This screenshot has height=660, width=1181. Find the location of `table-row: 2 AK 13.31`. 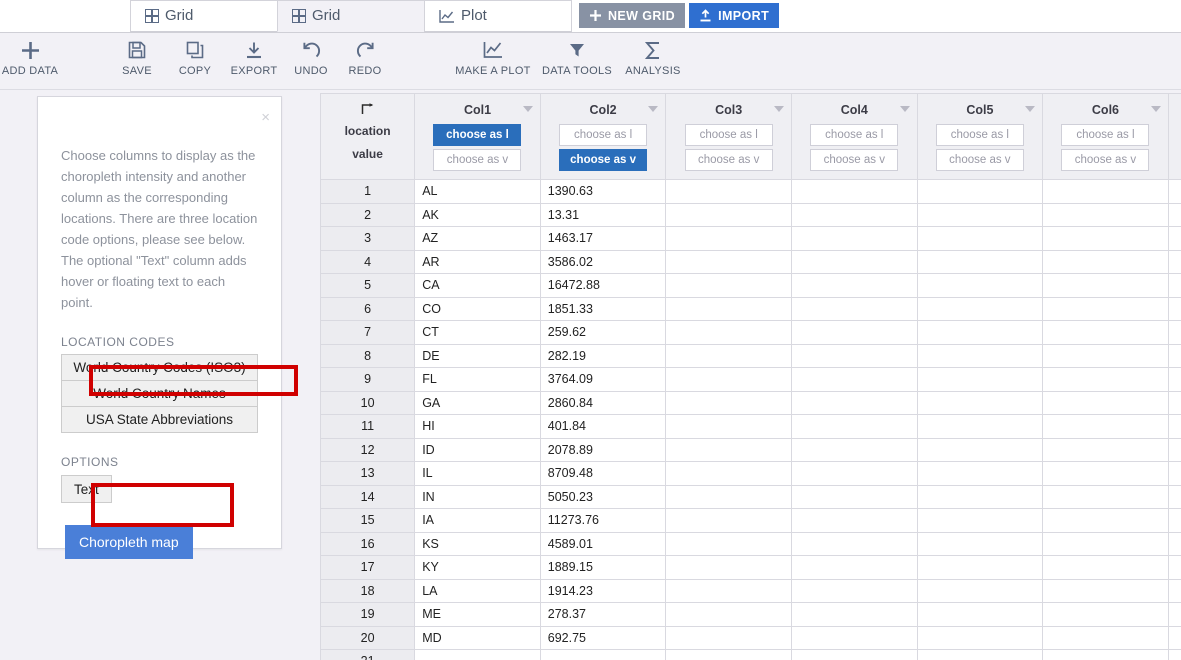

table-row: 2 AK 13.31 is located at coordinates (750, 214).